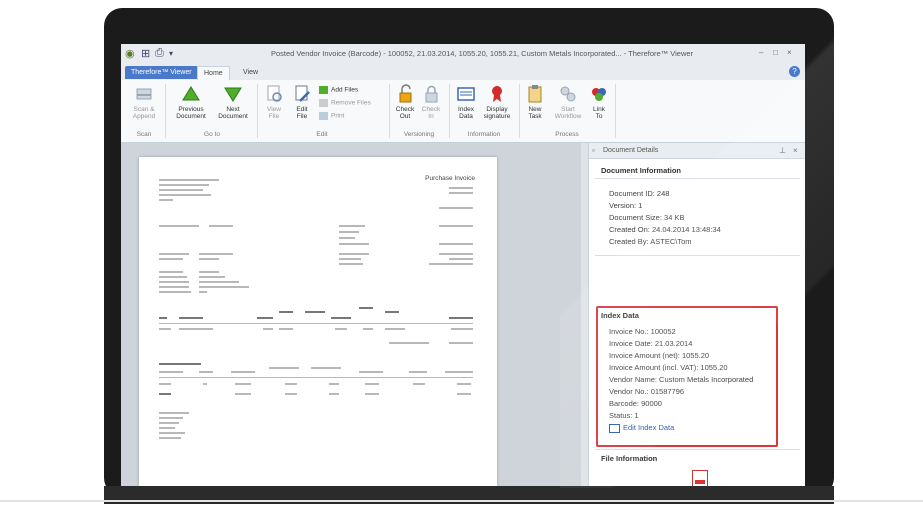 The image size is (923, 506). What do you see at coordinates (144, 94) in the screenshot?
I see `scanner-icon` at bounding box center [144, 94].